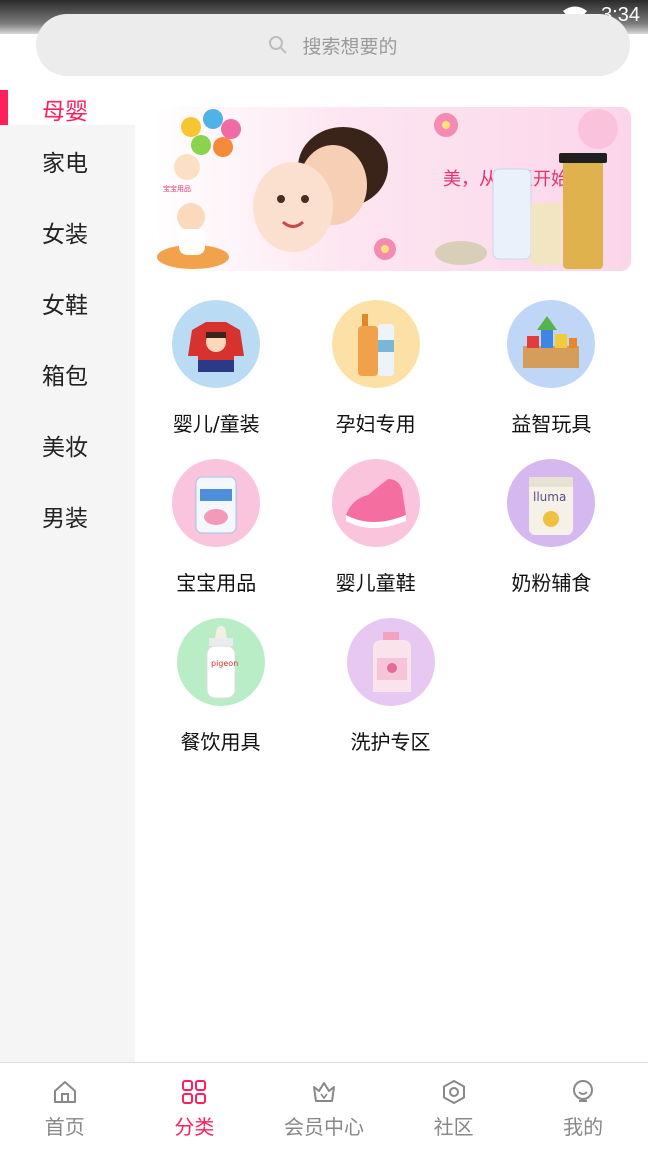 This screenshot has width=648, height=1152. I want to click on detergent-bottle-icon, so click(390, 662).